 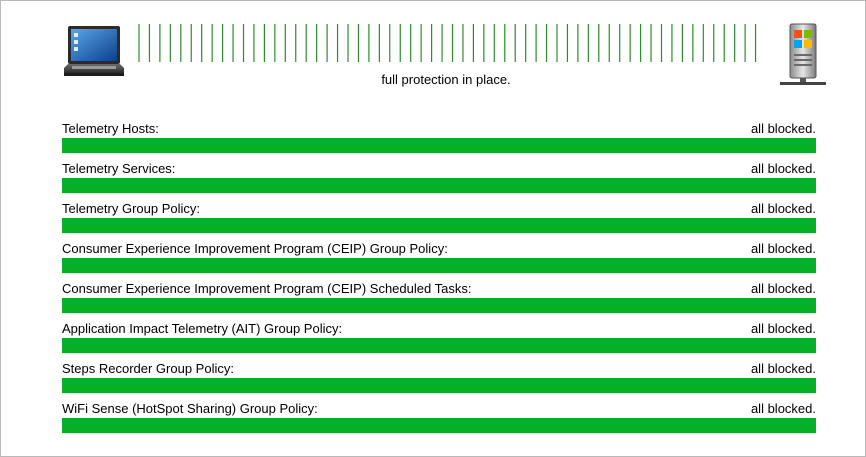 I want to click on status-text: full protection in place., so click(x=446, y=79).